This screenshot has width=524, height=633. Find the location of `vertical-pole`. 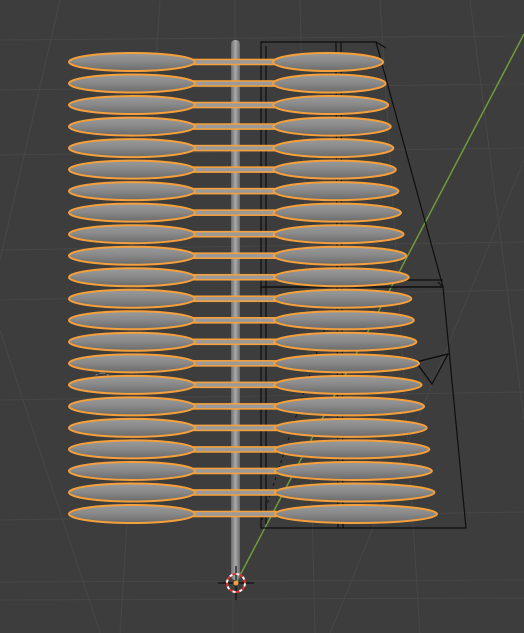

vertical-pole is located at coordinates (235, 310).